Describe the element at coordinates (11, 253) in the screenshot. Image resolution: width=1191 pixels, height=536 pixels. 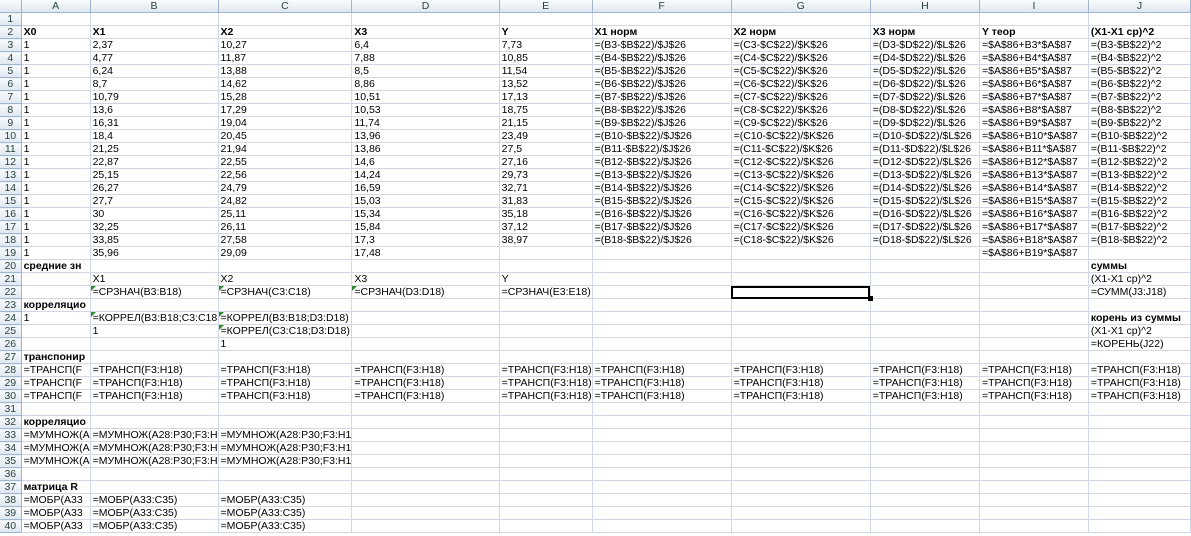
I see `row-header-19: 19` at that location.